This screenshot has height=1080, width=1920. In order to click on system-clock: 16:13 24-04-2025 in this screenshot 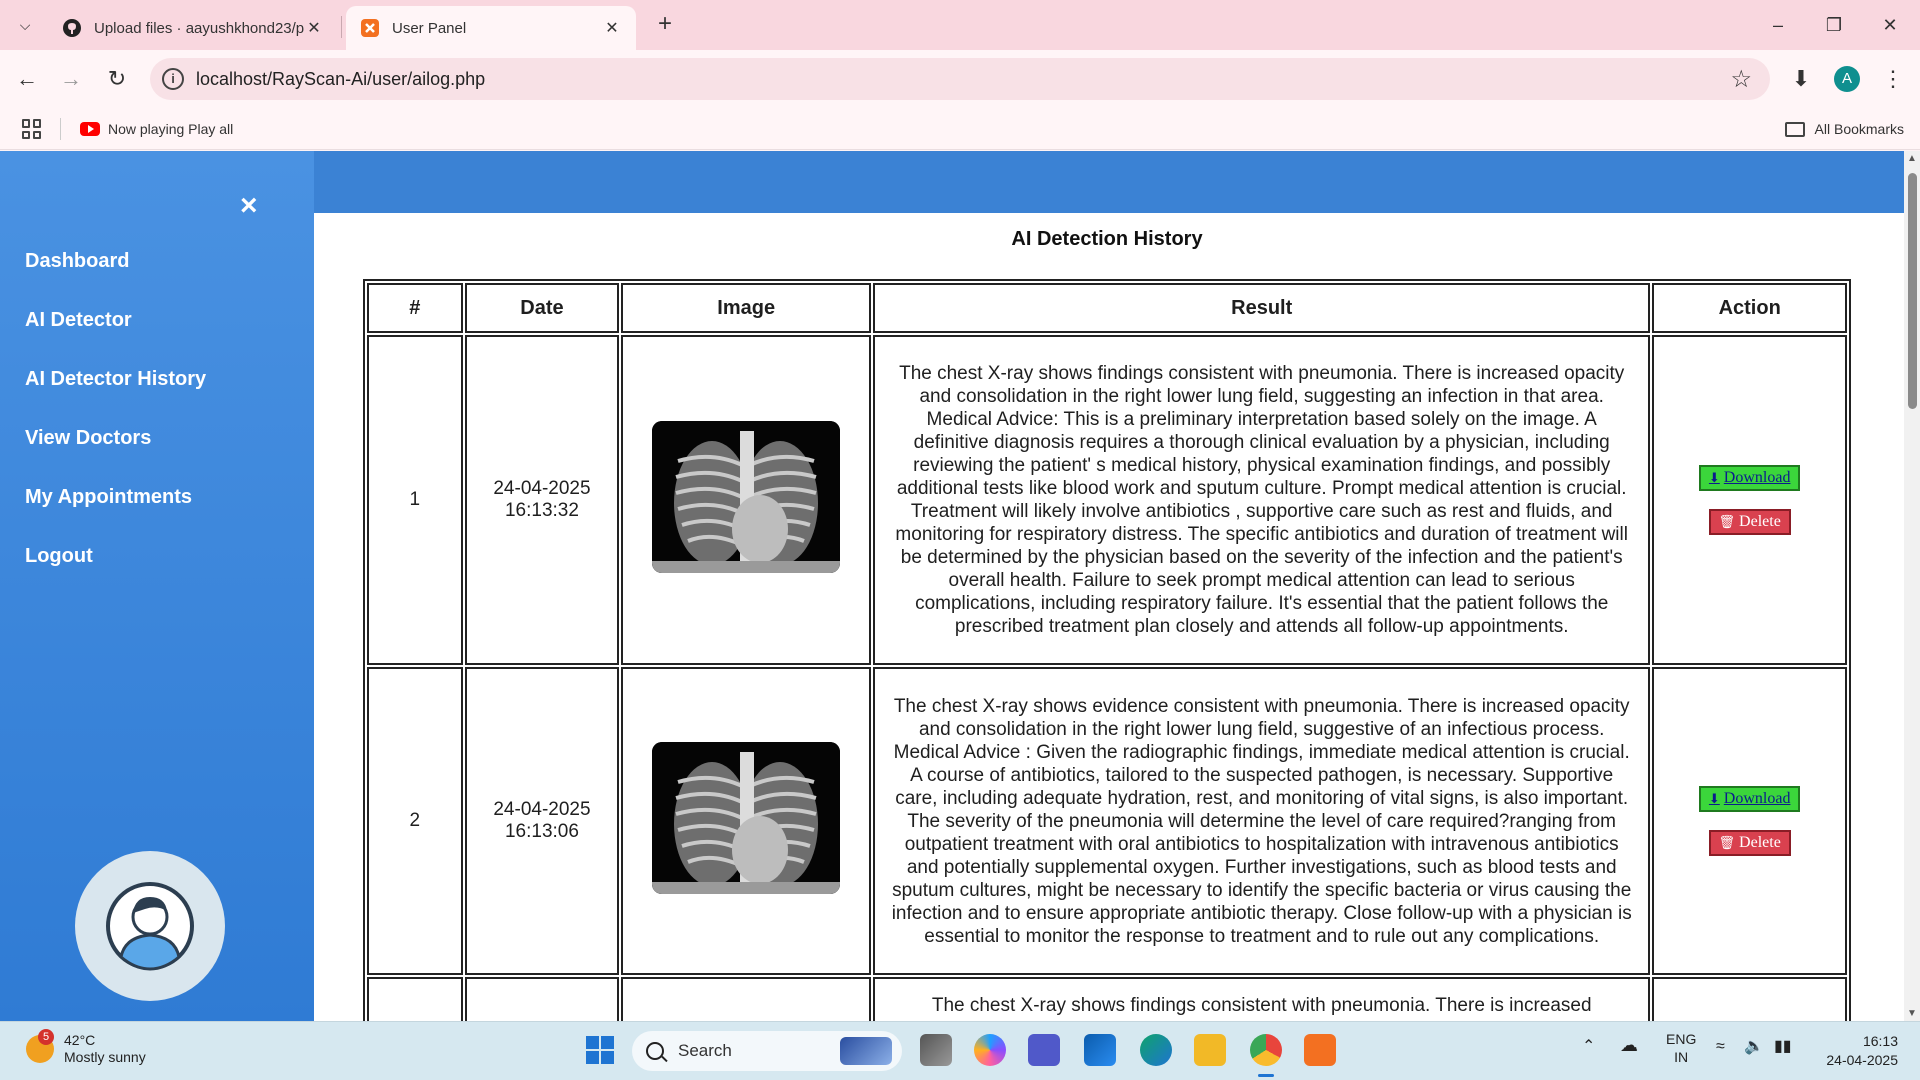, I will do `click(1862, 1051)`.